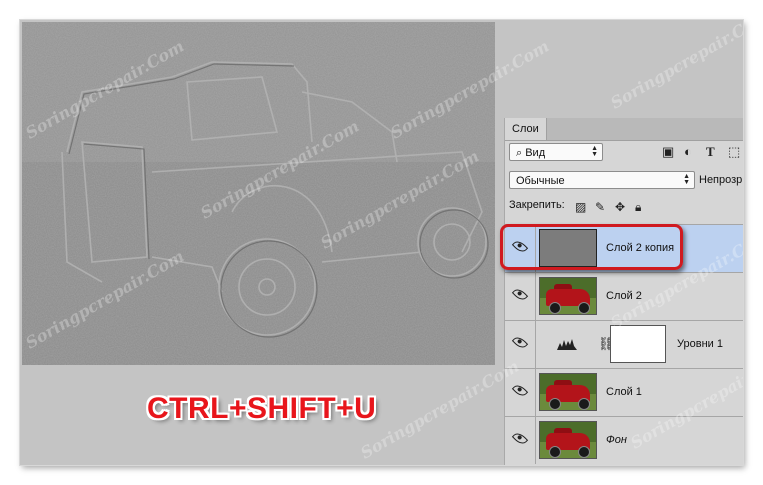 The width and height of the screenshot is (763, 485). I want to click on lock-transparent-pixels-icon: ▨, so click(580, 207).